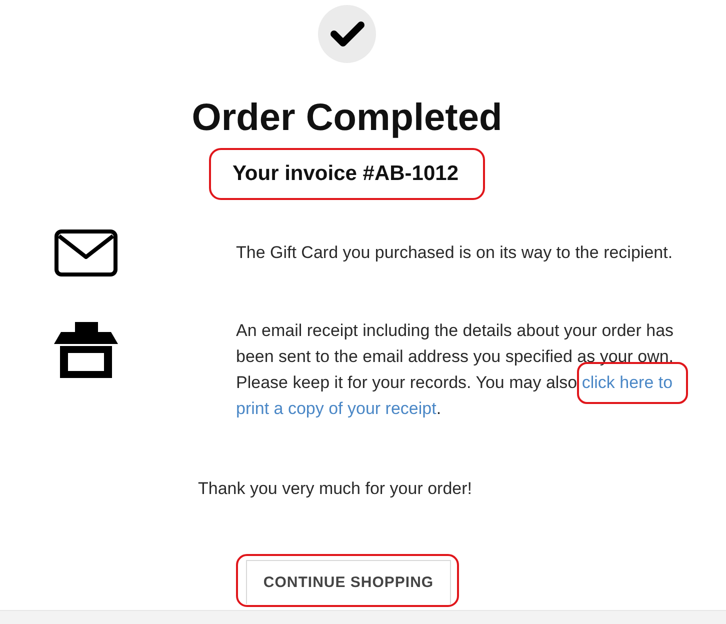  I want to click on printer-icon, so click(86, 350).